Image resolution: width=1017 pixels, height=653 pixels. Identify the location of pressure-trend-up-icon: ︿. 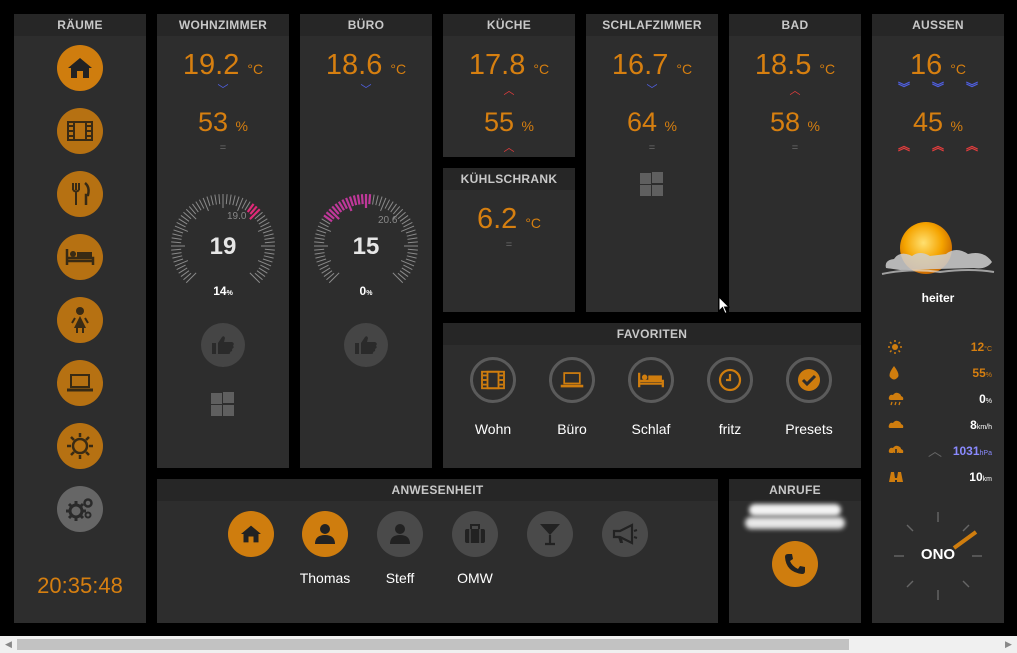
(935, 451).